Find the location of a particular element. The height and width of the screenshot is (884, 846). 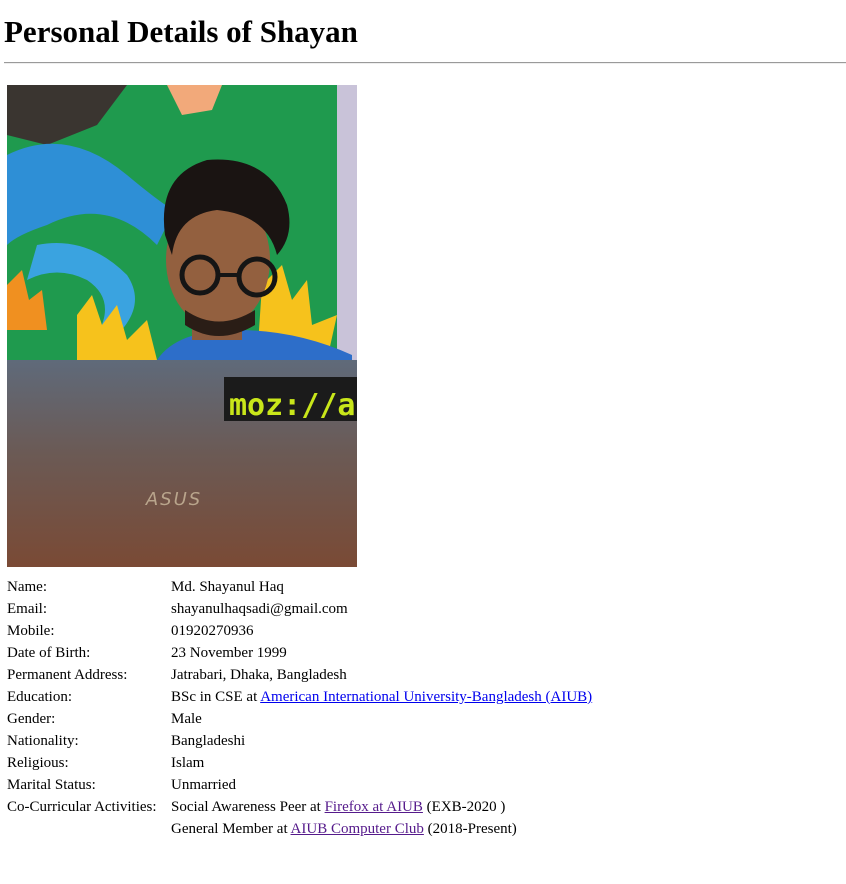

table-row: Date of Birth: 23 November 1999 is located at coordinates (299, 653).